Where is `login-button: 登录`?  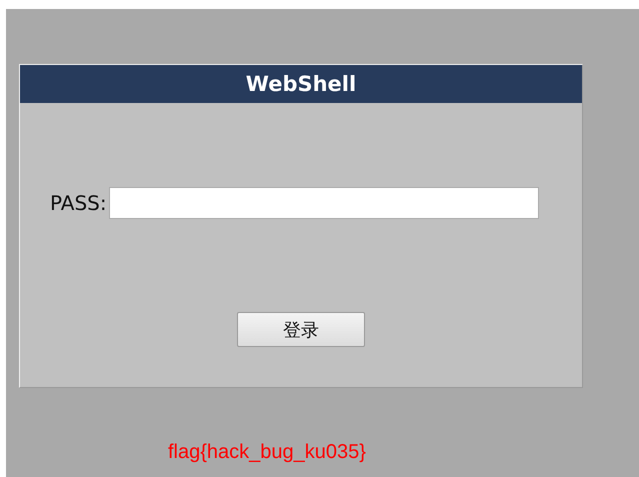 login-button: 登录 is located at coordinates (301, 329).